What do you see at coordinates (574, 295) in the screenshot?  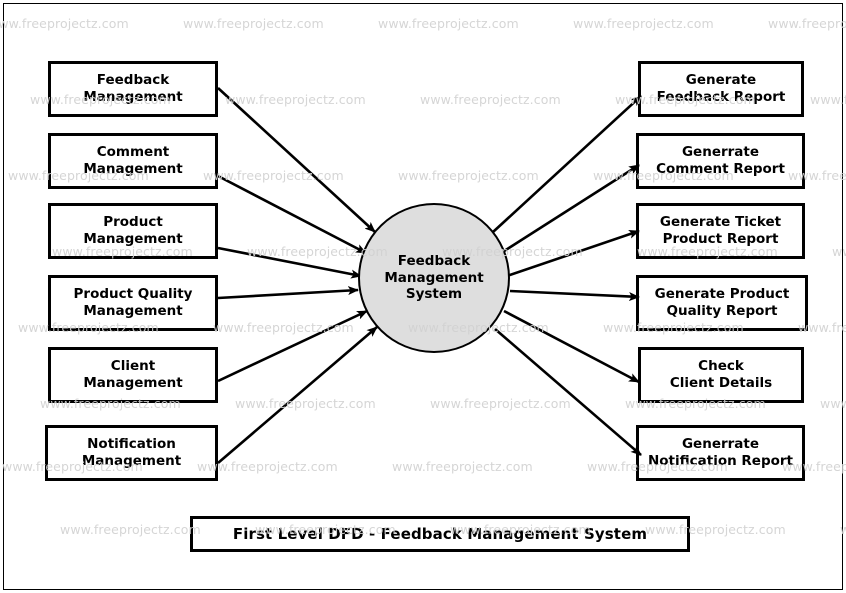 I see `flow-process-to-generate-product-quality-report` at bounding box center [574, 295].